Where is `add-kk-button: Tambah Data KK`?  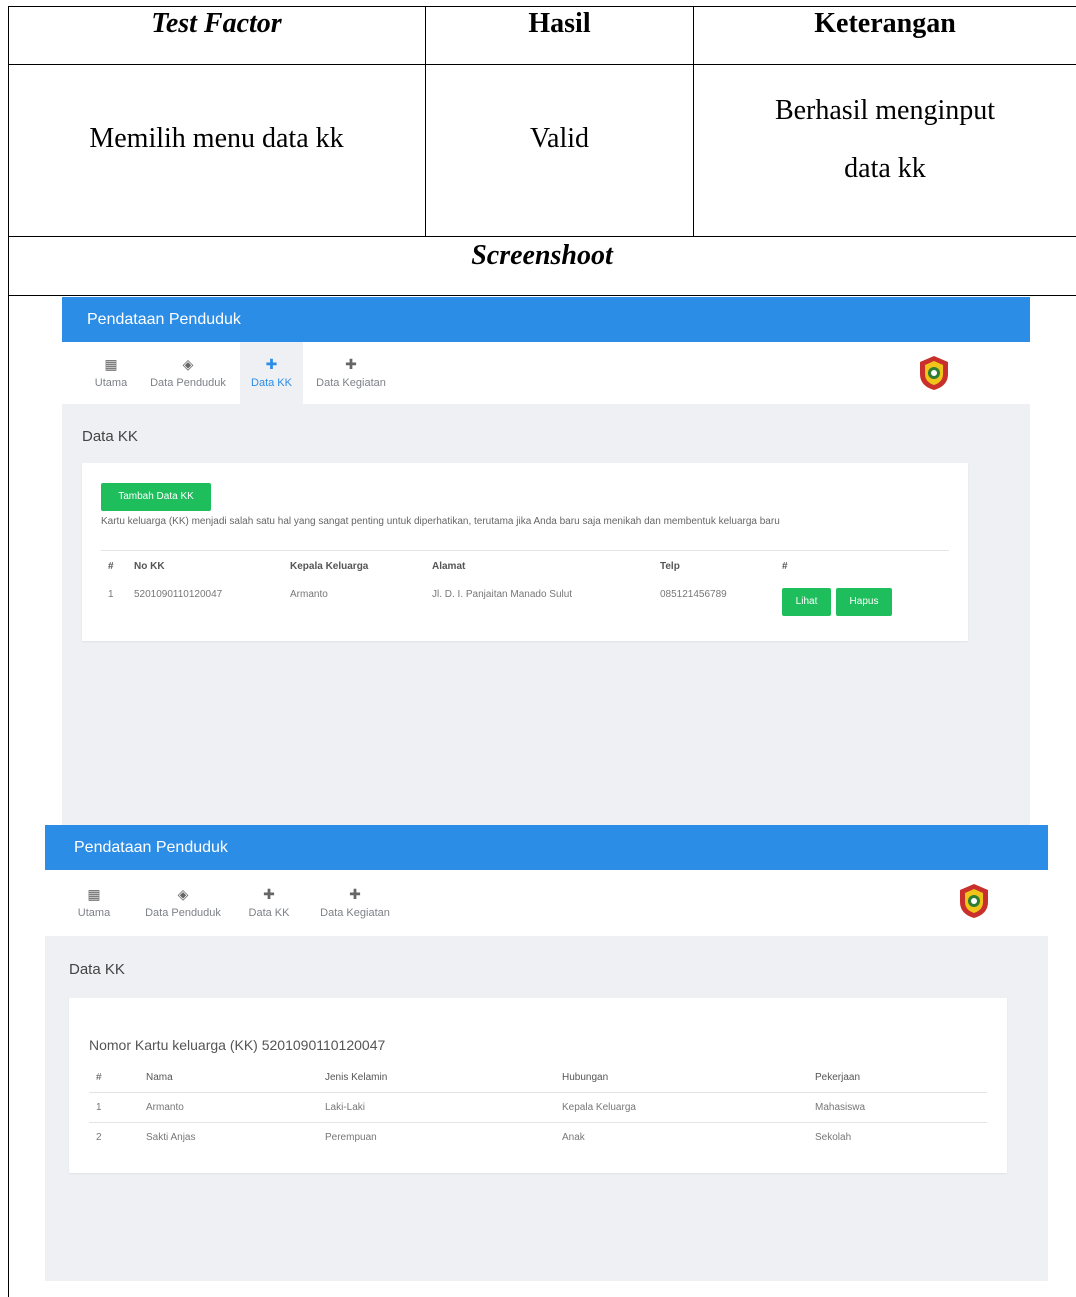 add-kk-button: Tambah Data KK is located at coordinates (156, 497).